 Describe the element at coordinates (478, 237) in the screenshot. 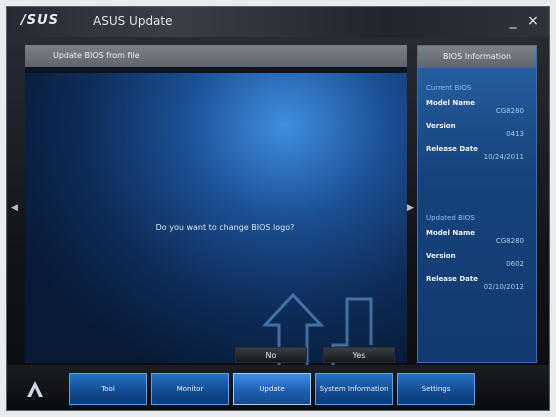

I see `updated-model-name: Model Name CG8280` at that location.